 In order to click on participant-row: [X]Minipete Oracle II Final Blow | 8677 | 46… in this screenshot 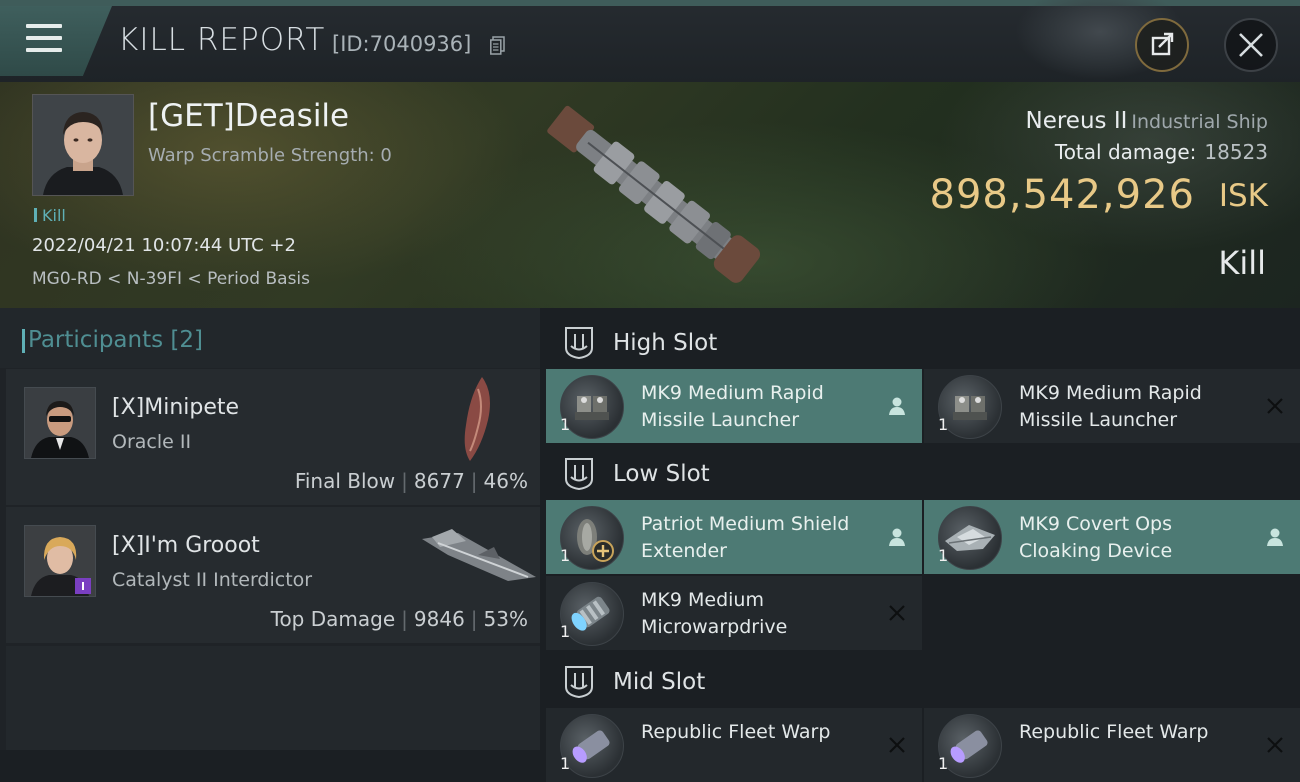, I will do `click(273, 437)`.